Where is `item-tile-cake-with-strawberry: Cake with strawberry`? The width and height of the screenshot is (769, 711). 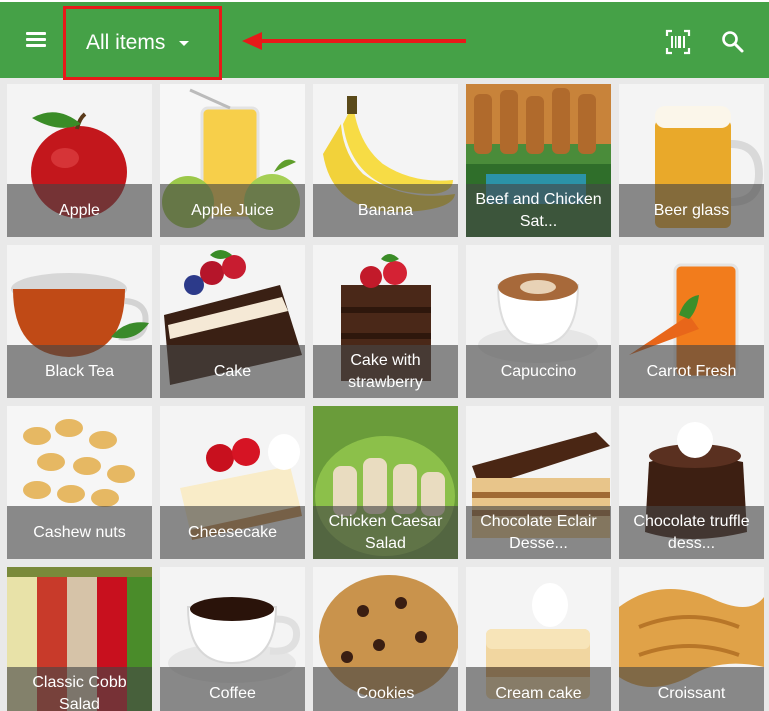 item-tile-cake-with-strawberry: Cake with strawberry is located at coordinates (385, 321).